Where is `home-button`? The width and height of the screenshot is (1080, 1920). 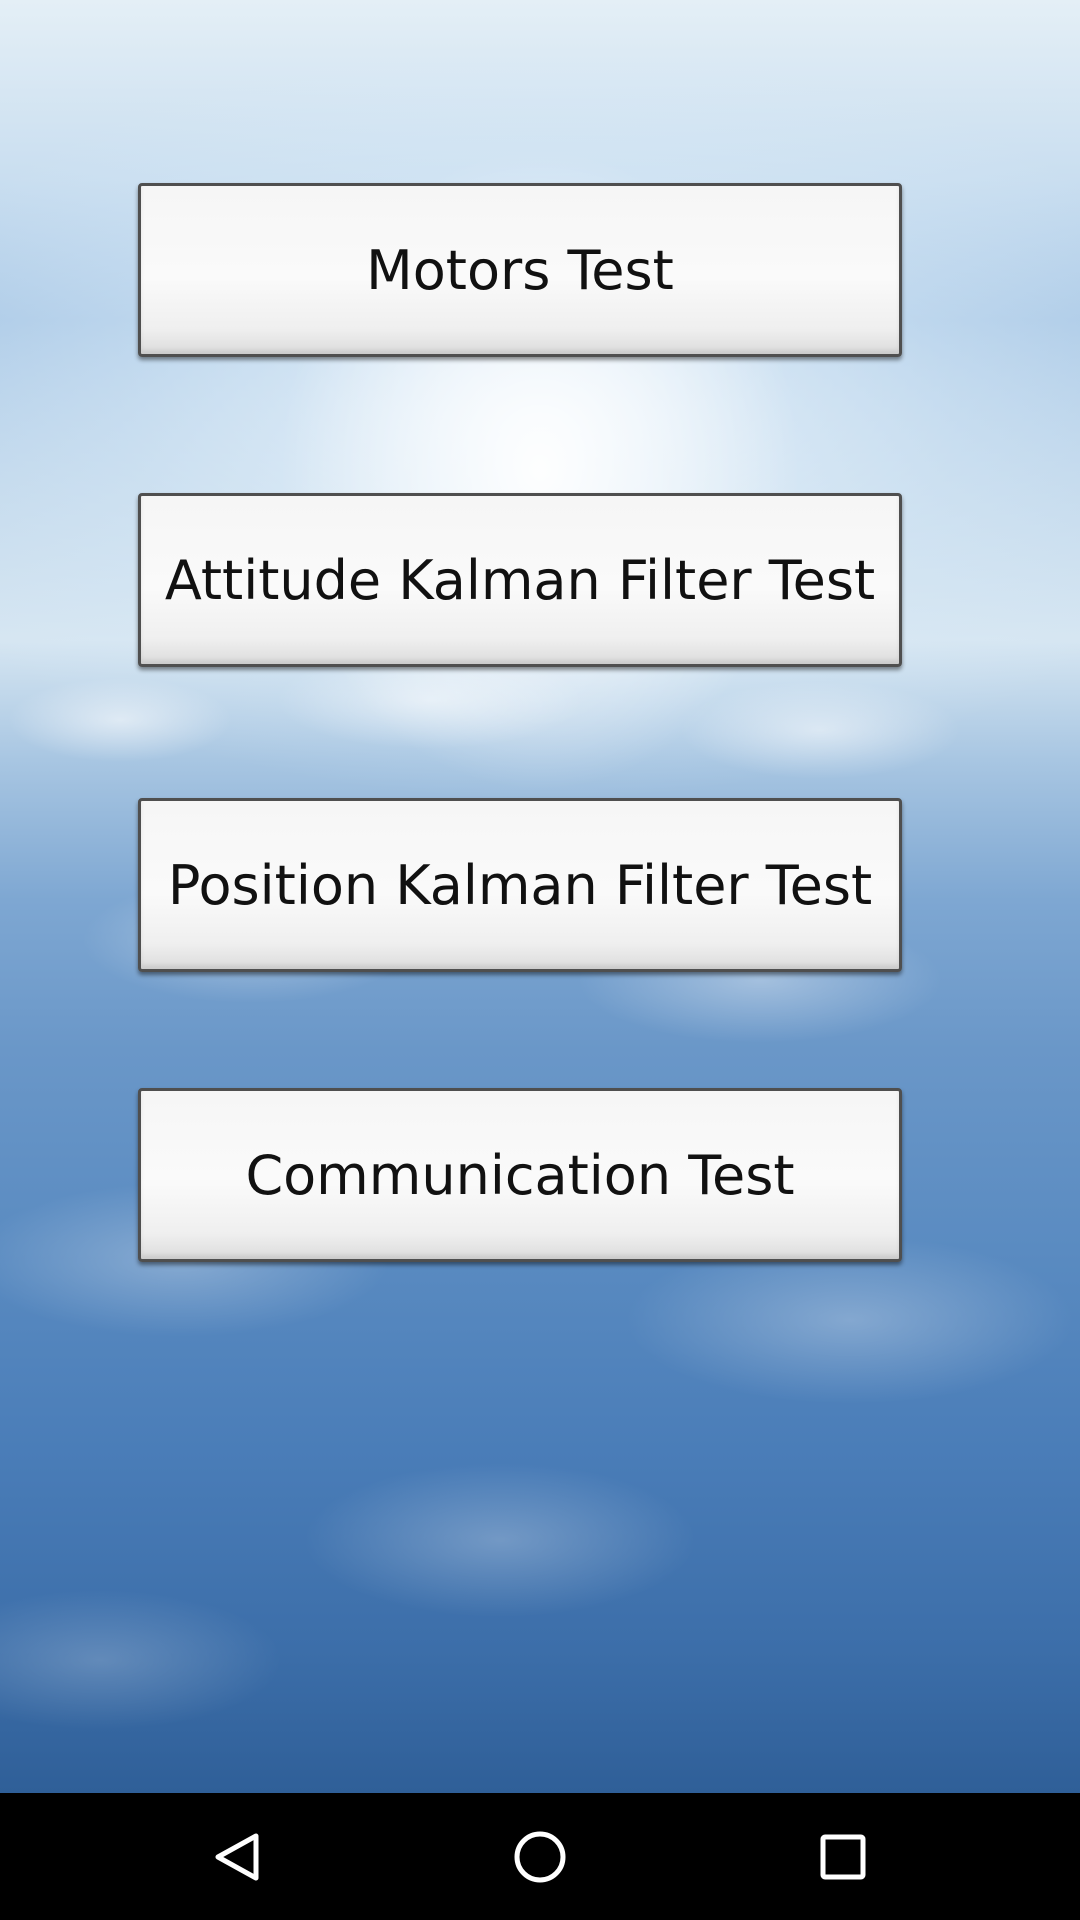
home-button is located at coordinates (540, 1856).